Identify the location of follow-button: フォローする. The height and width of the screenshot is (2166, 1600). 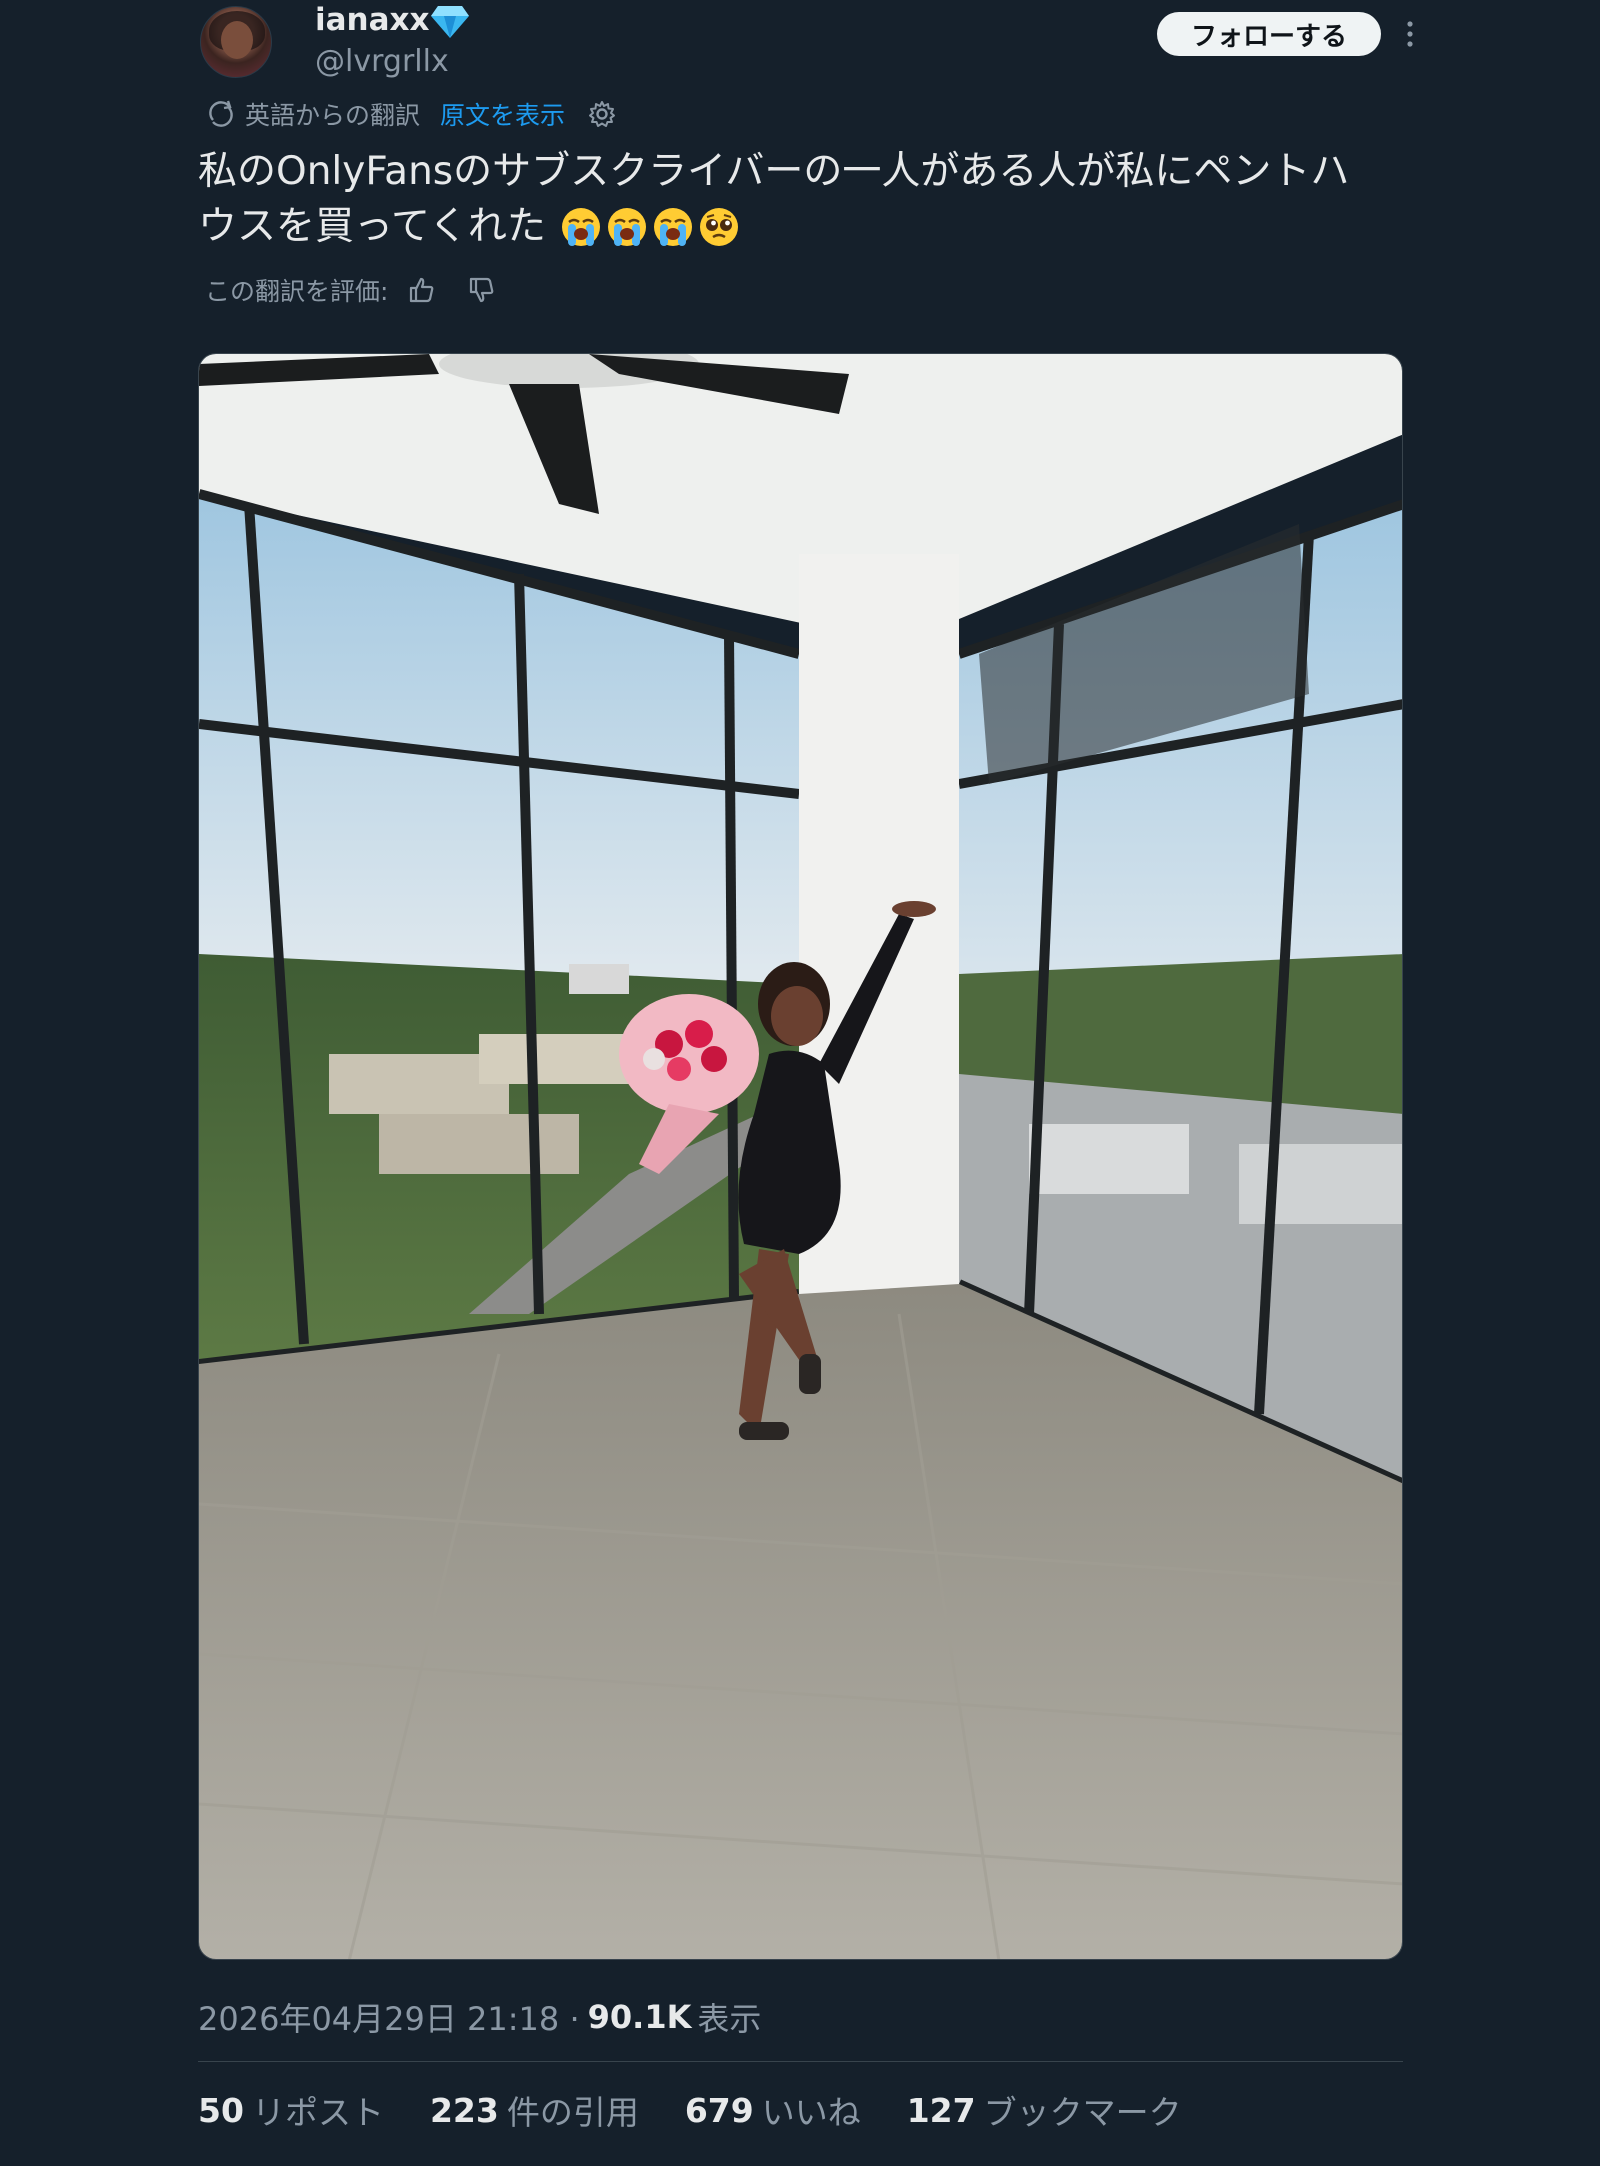
(1269, 34).